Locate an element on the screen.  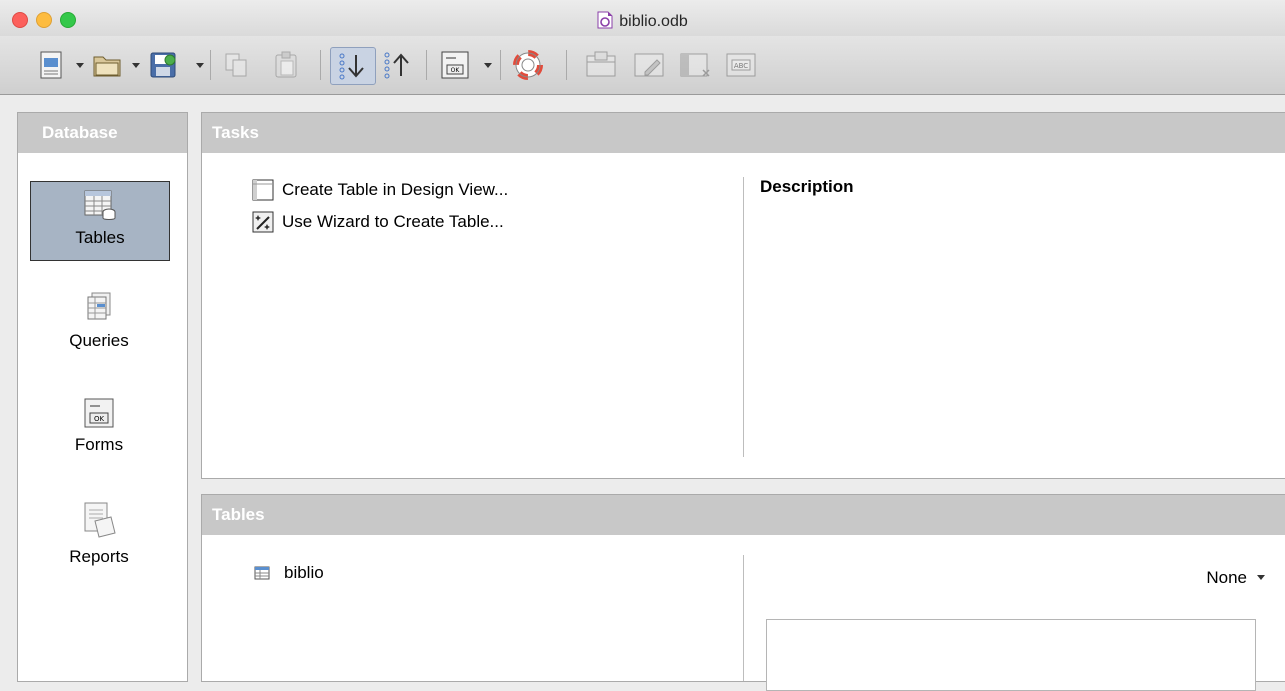
copy-icon is located at coordinates (236, 65).